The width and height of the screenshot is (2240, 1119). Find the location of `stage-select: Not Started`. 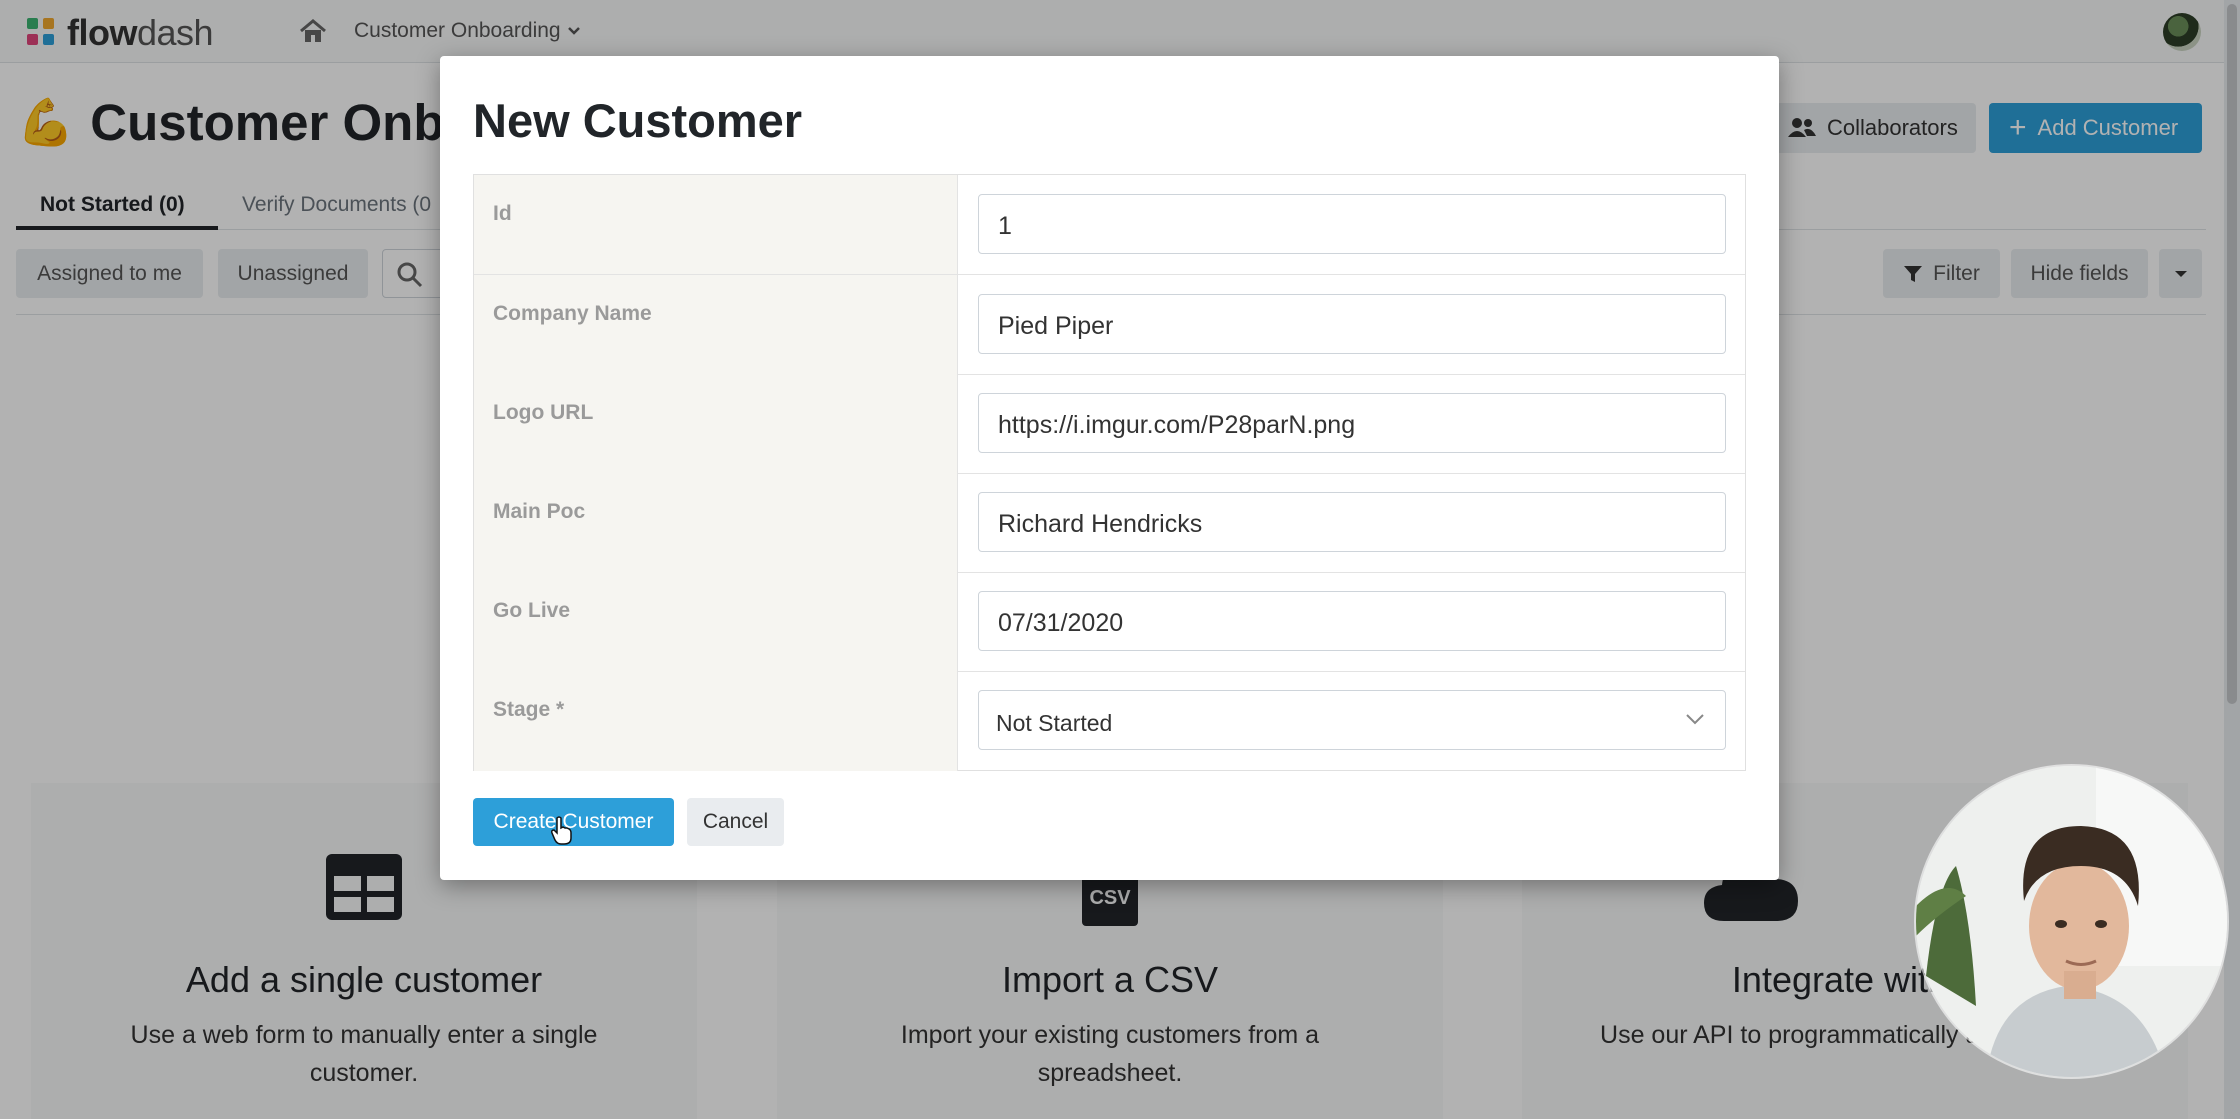

stage-select: Not Started is located at coordinates (1352, 720).